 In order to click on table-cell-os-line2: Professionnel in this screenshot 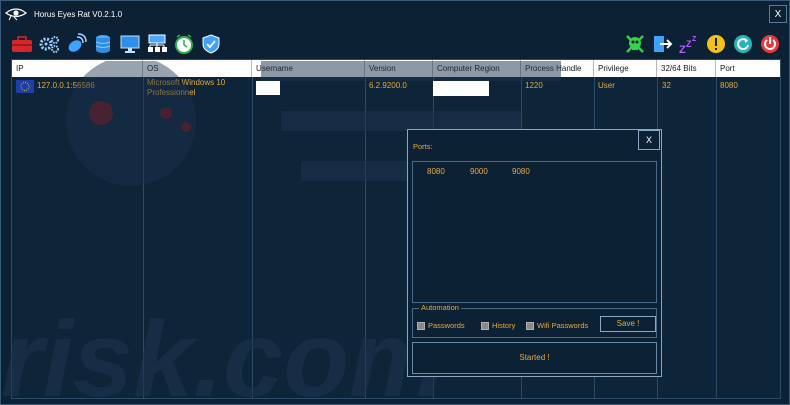, I will do `click(171, 93)`.